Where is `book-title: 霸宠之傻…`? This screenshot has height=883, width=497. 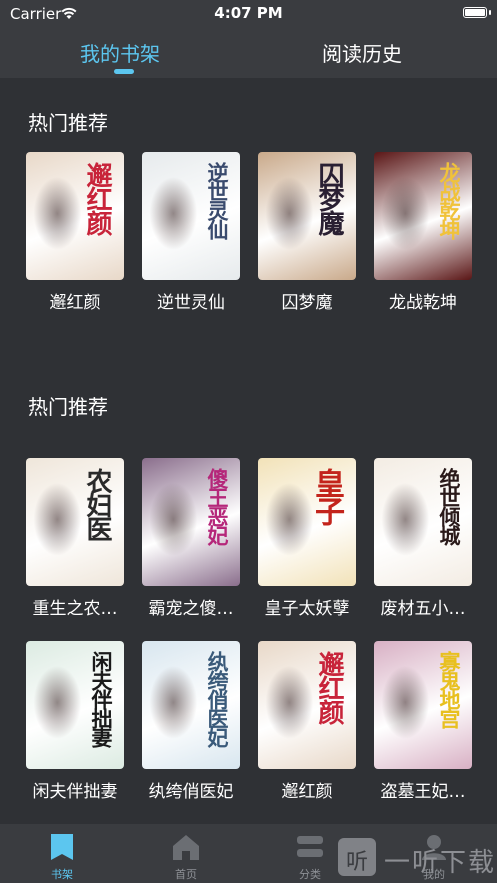 book-title: 霸宠之傻… is located at coordinates (191, 609).